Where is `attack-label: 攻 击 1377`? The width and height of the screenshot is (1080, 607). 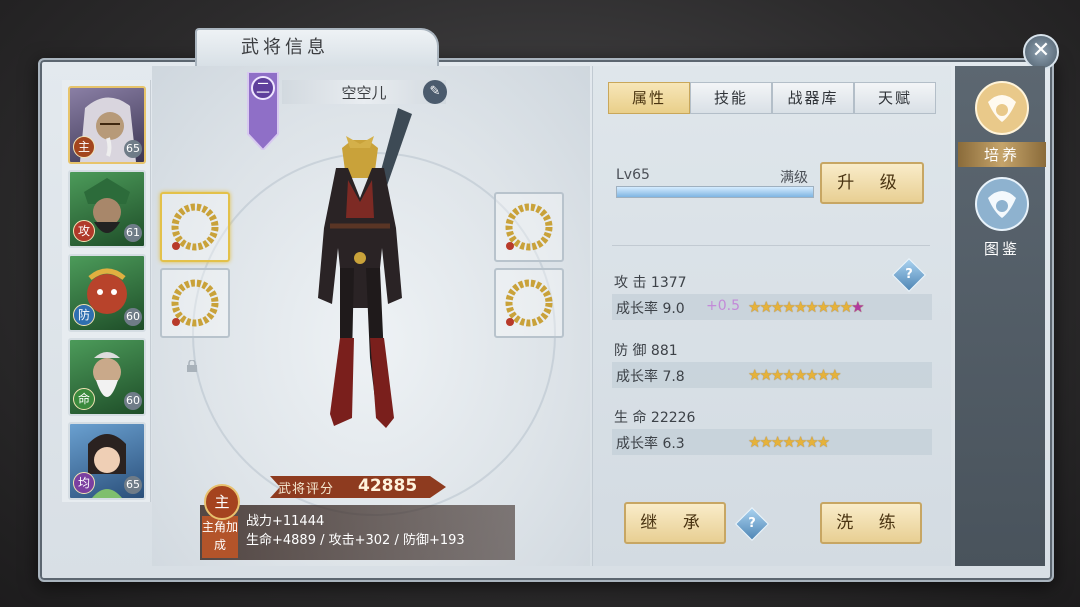
attack-label: 攻 击 1377 is located at coordinates (650, 283).